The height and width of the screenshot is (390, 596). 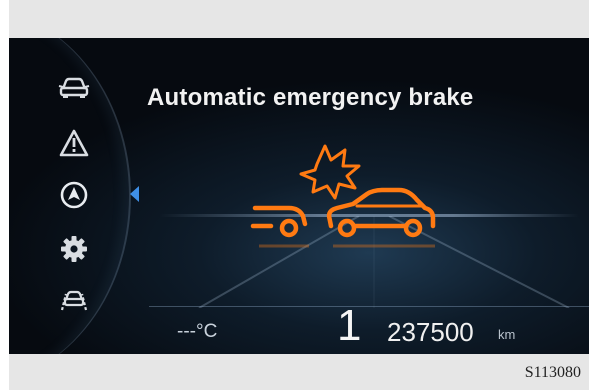 I want to click on front-car-icon, so click(x=381, y=212).